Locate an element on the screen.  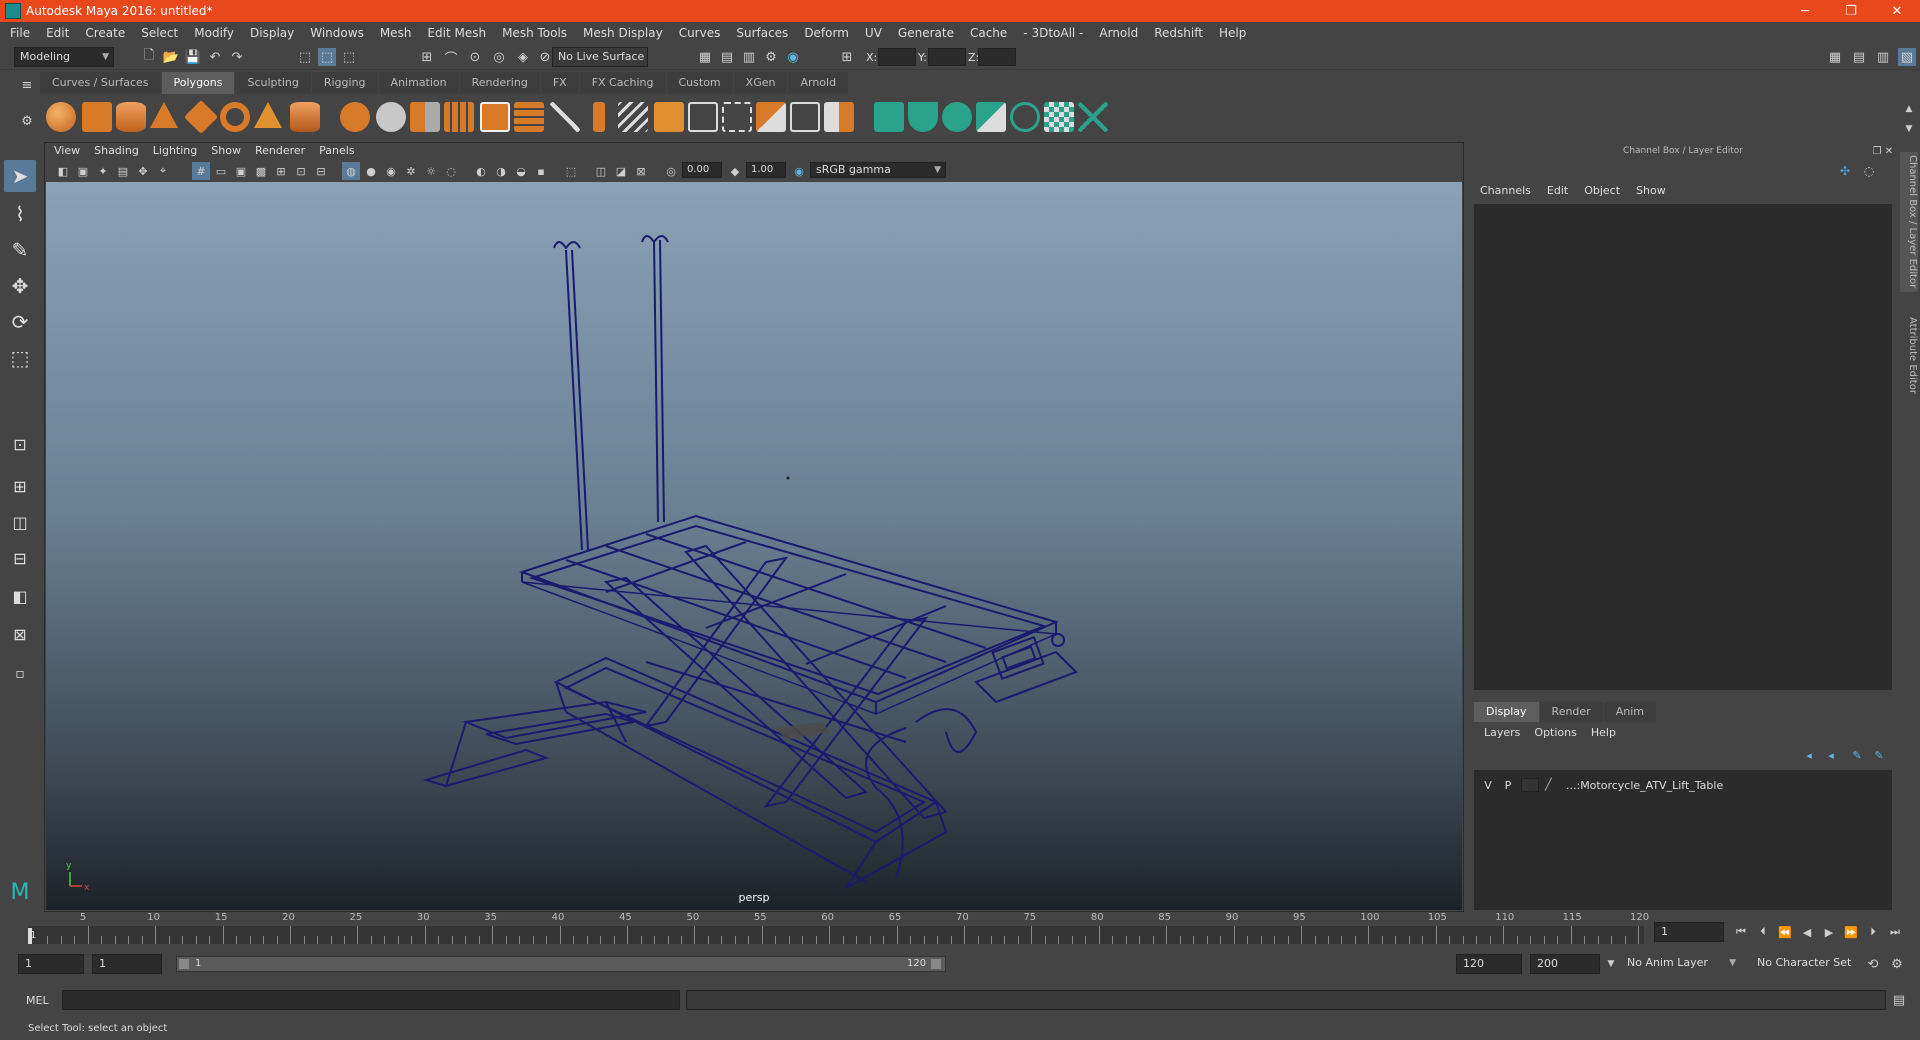
z-coord-field is located at coordinates (997, 57).